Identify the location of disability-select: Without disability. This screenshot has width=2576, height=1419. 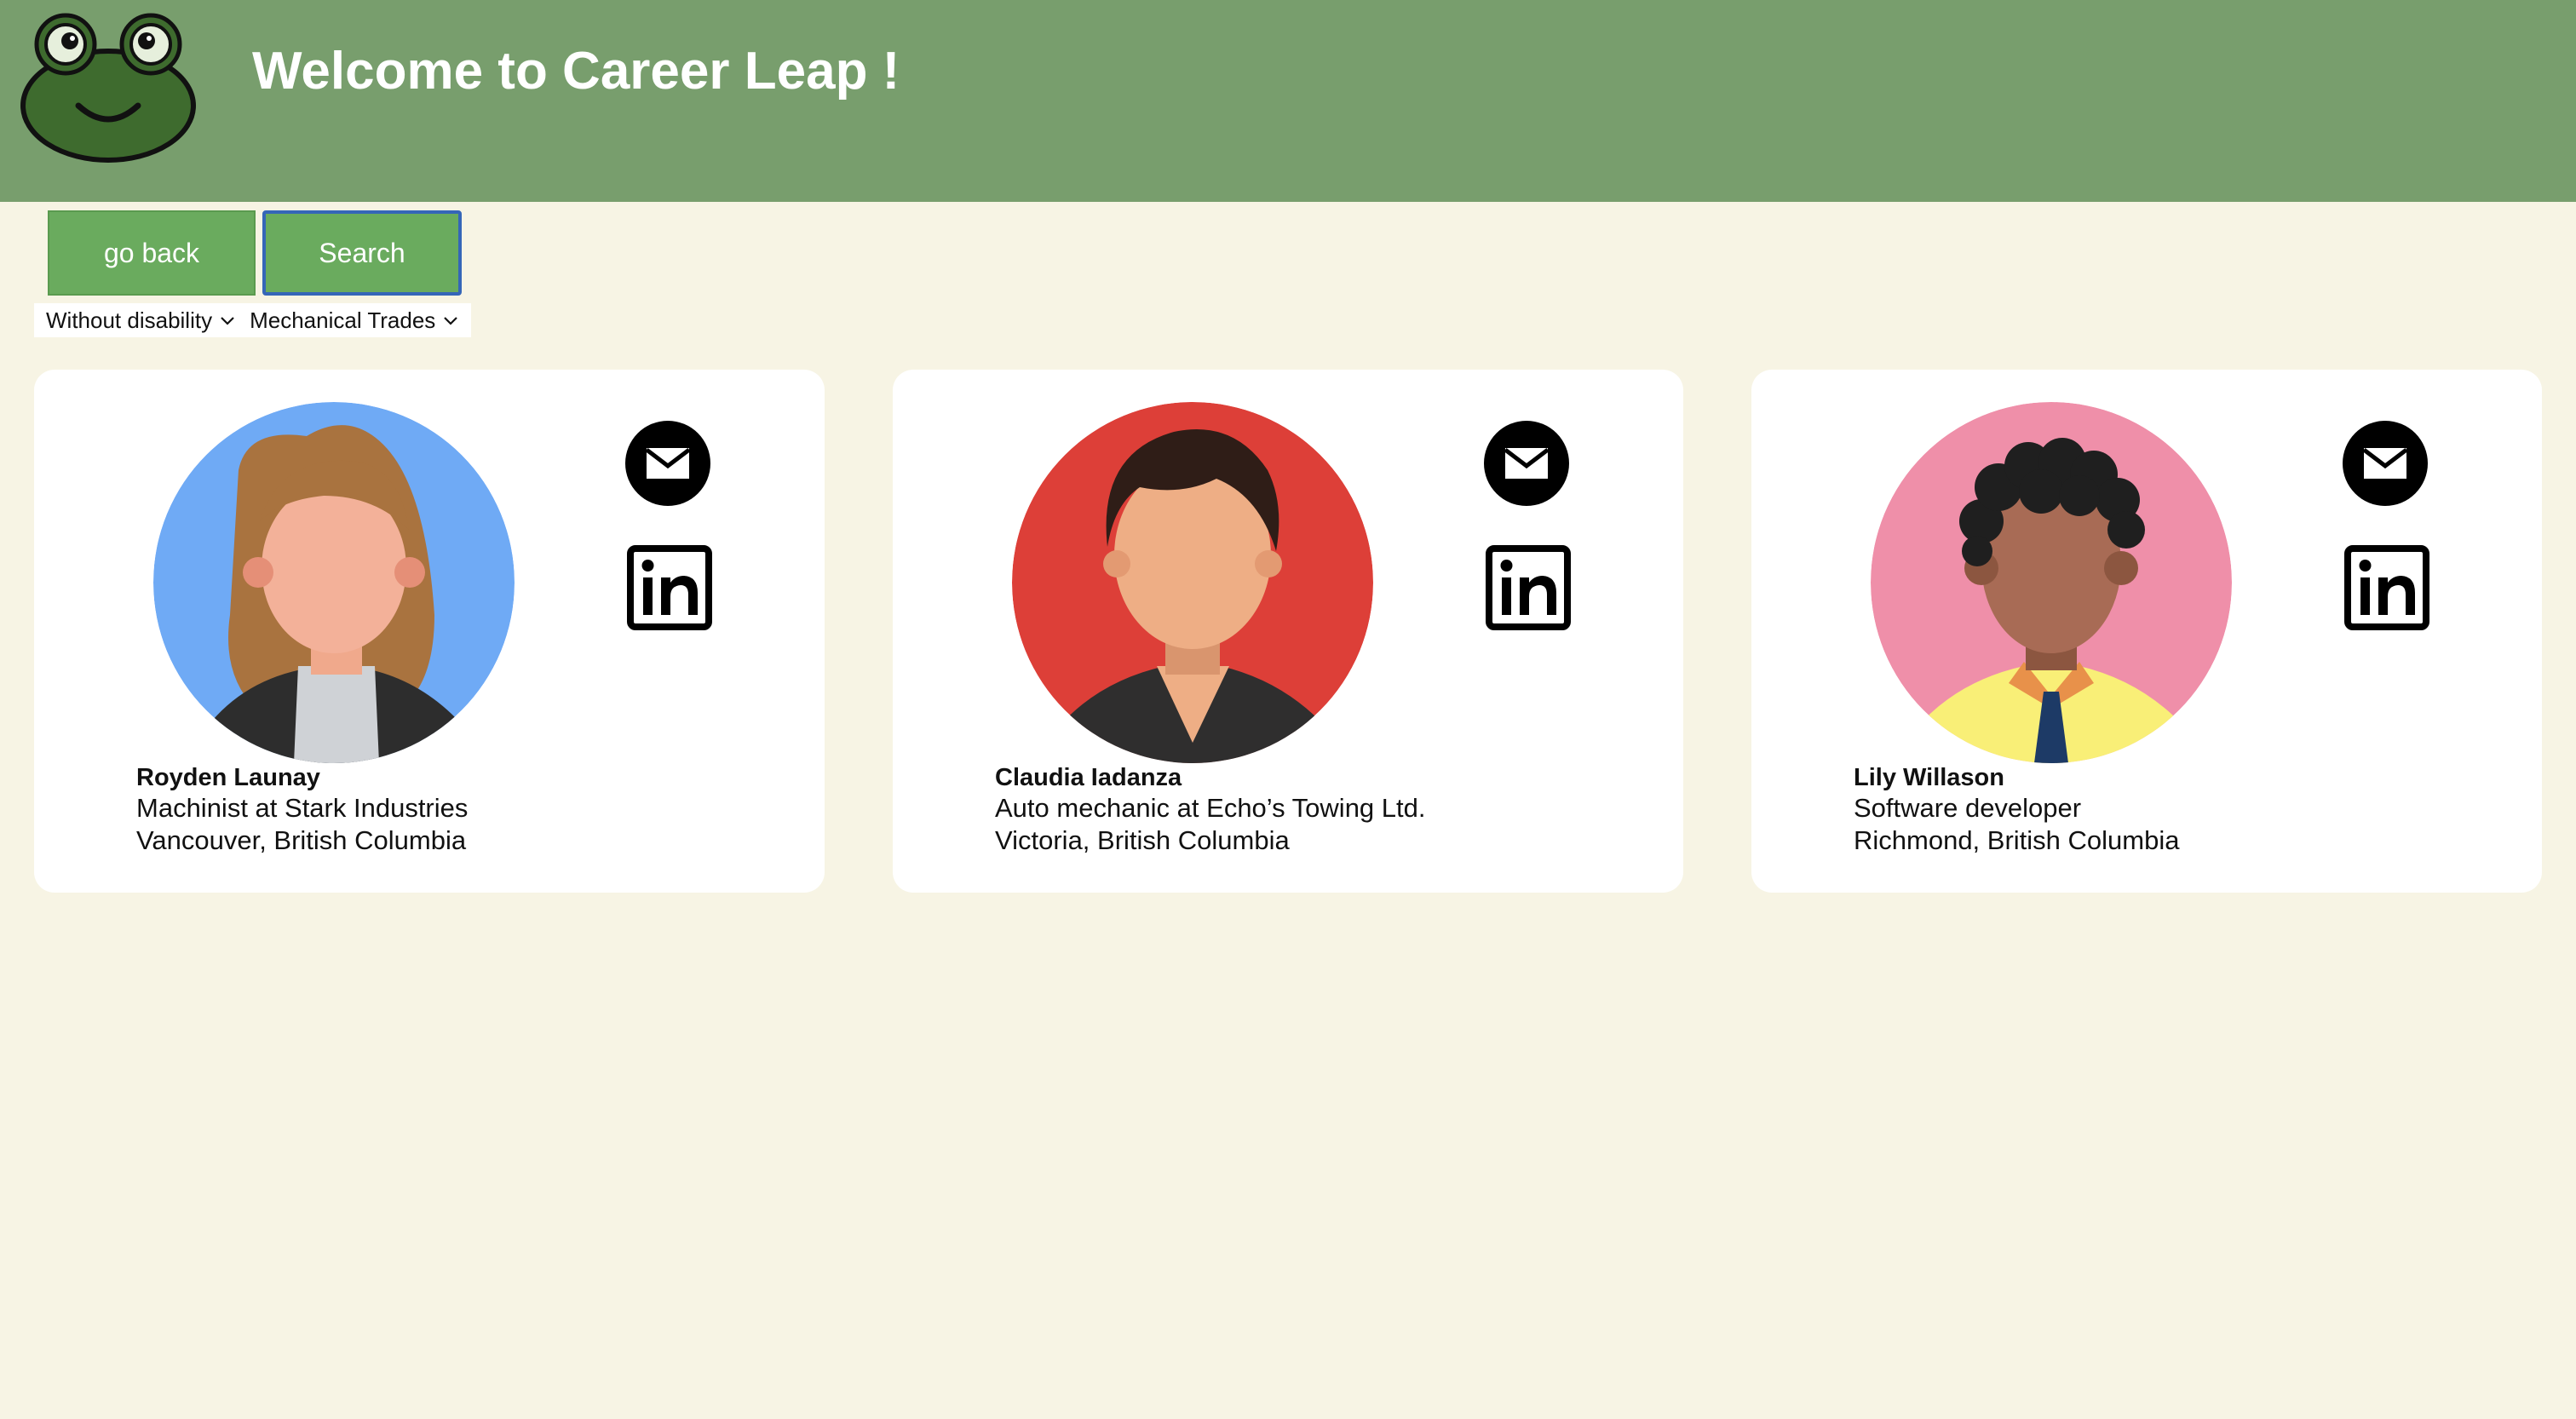
(141, 321).